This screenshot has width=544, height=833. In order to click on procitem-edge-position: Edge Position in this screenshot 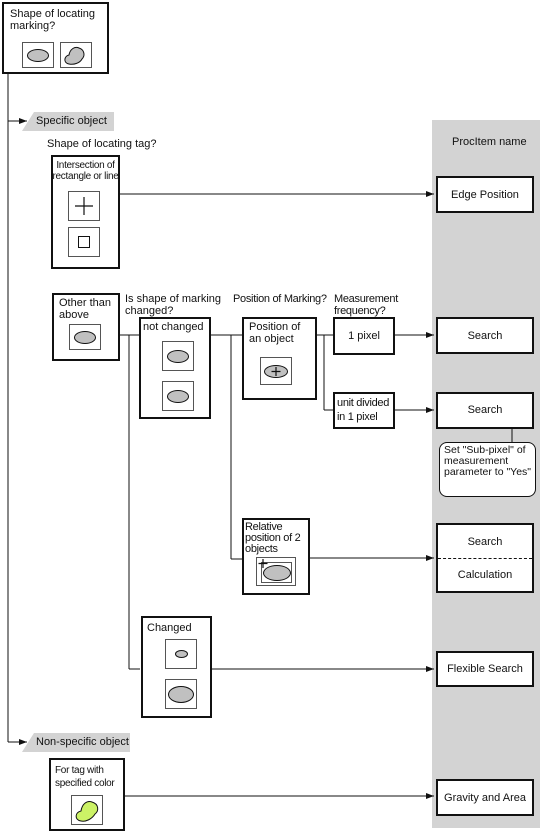, I will do `click(485, 194)`.